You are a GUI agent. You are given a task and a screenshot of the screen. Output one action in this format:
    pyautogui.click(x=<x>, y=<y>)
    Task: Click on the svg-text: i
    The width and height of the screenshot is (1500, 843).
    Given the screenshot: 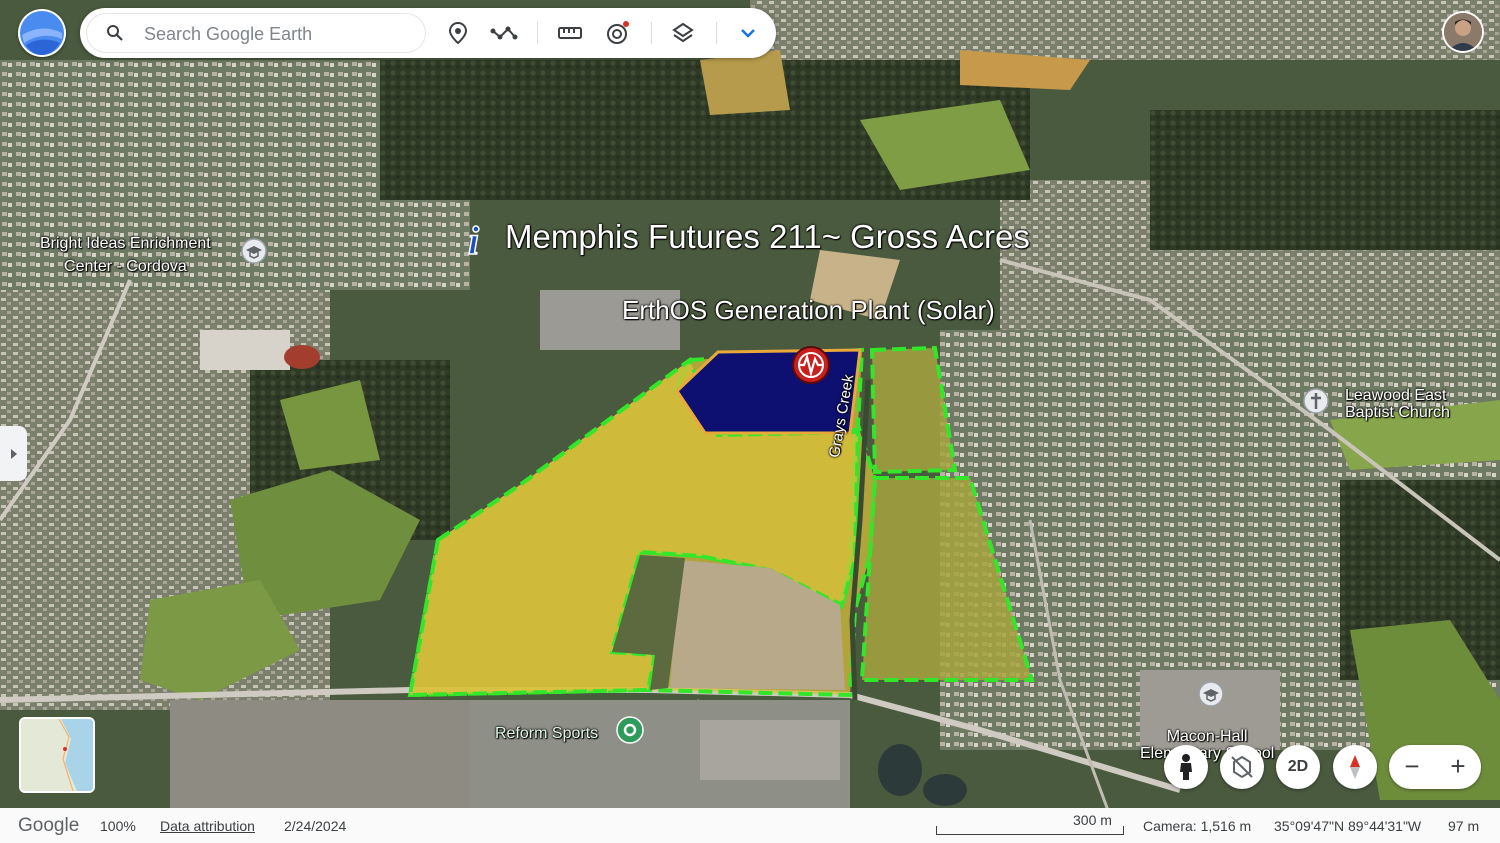 What is the action you would take?
    pyautogui.click(x=473, y=239)
    